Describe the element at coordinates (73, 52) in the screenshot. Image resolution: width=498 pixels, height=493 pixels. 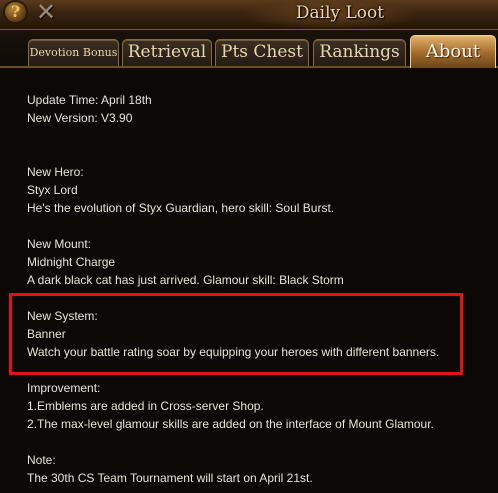
I see `tab-devotion-bonus: Devotion Bonus` at that location.